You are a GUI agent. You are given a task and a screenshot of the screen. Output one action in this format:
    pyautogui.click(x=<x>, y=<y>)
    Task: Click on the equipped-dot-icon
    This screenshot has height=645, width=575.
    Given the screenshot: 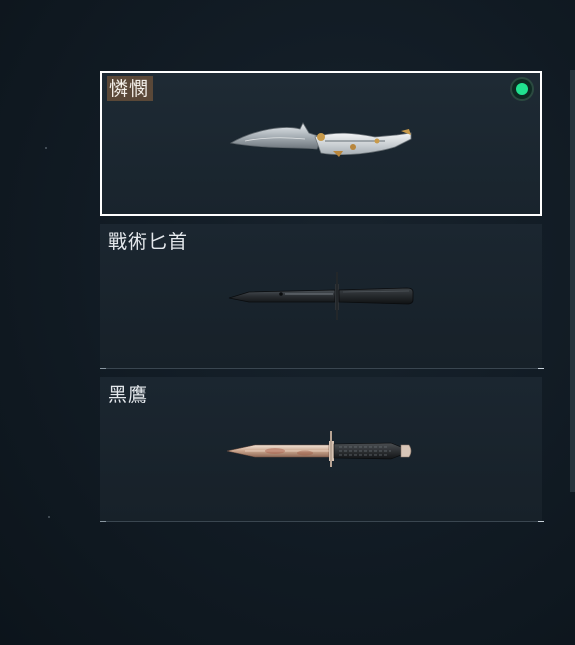 What is the action you would take?
    pyautogui.click(x=522, y=89)
    